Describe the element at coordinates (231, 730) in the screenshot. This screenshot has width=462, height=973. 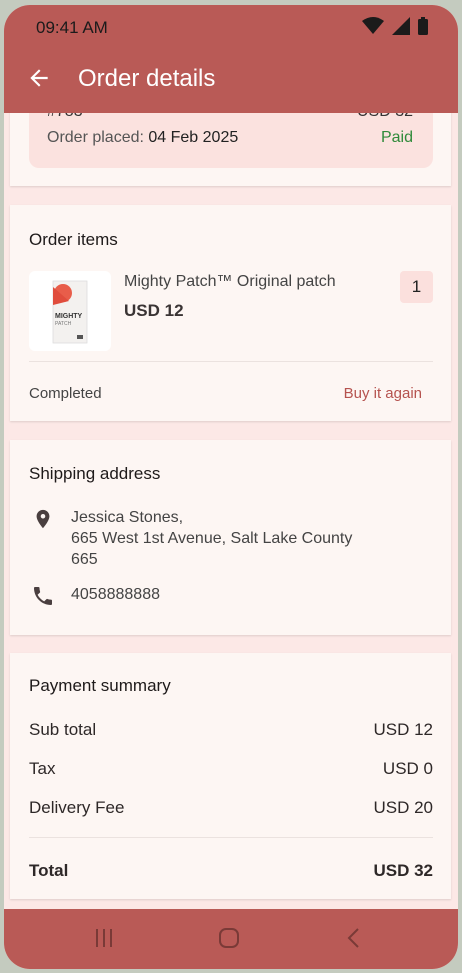
I see `payment-row-subtotal: Sub total USD 12` at that location.